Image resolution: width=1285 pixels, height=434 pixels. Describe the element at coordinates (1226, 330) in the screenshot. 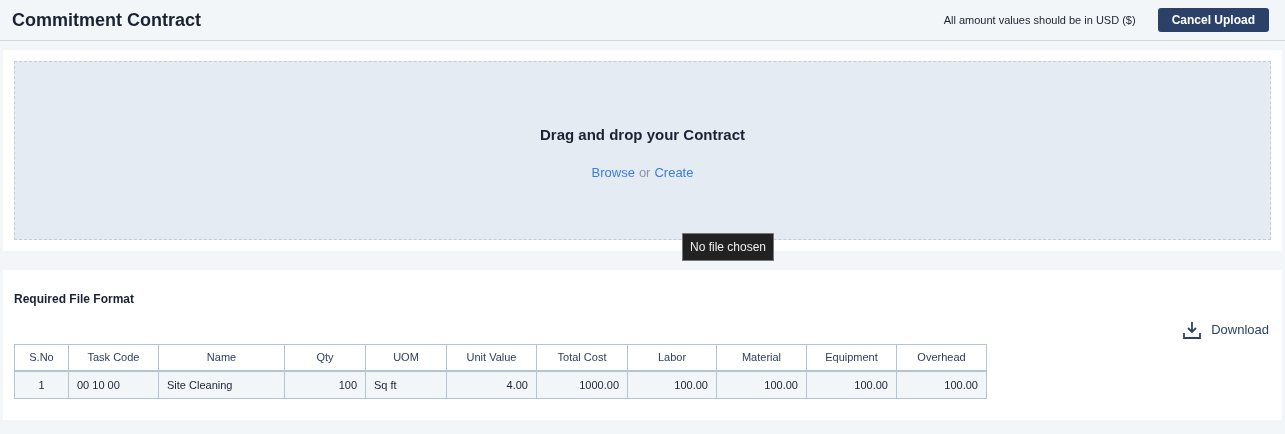

I see `download-link: Download` at that location.